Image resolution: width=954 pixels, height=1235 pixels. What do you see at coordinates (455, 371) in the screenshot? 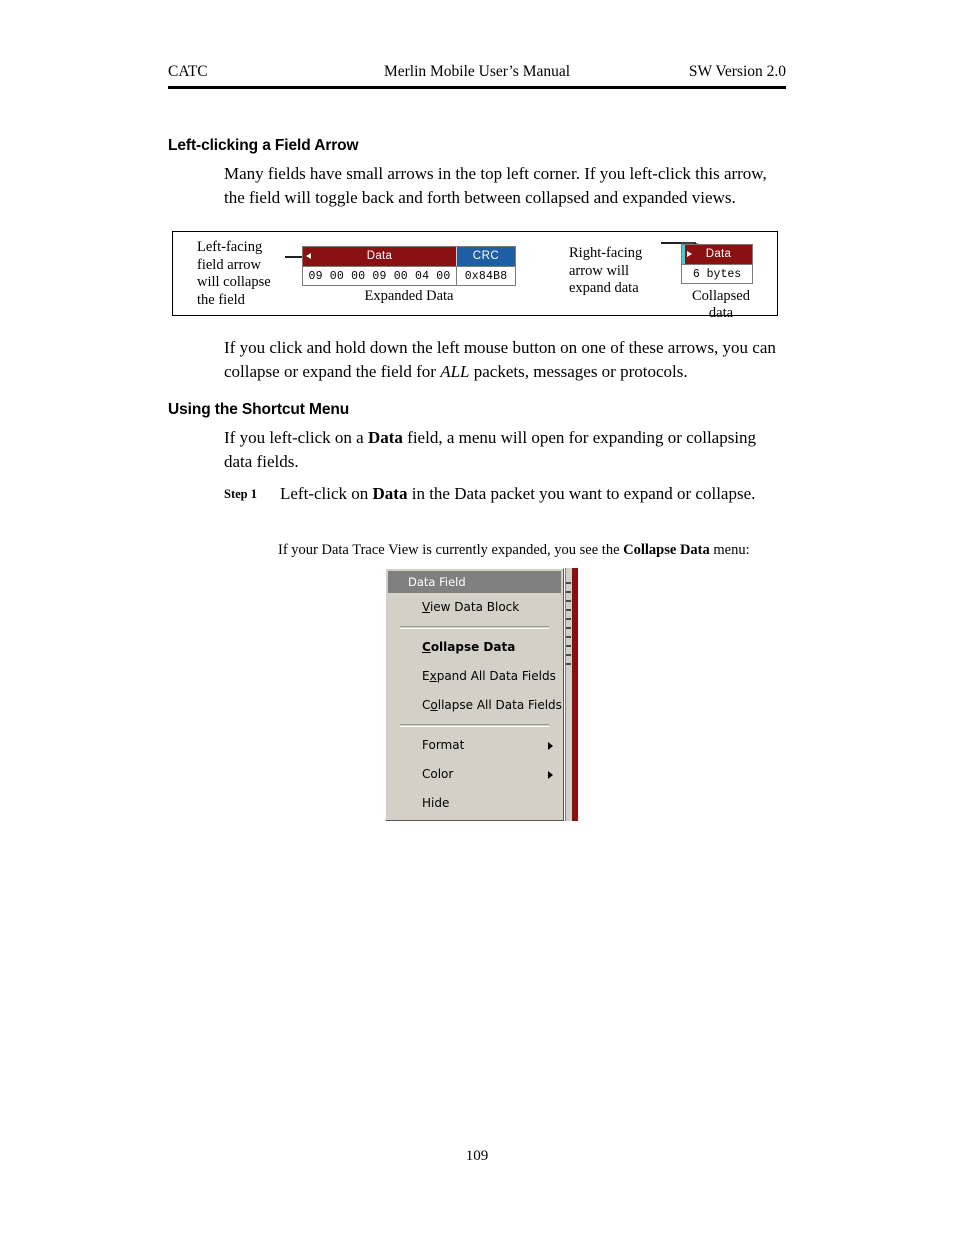
I see `paragraph-2-emphasis: ALL` at bounding box center [455, 371].